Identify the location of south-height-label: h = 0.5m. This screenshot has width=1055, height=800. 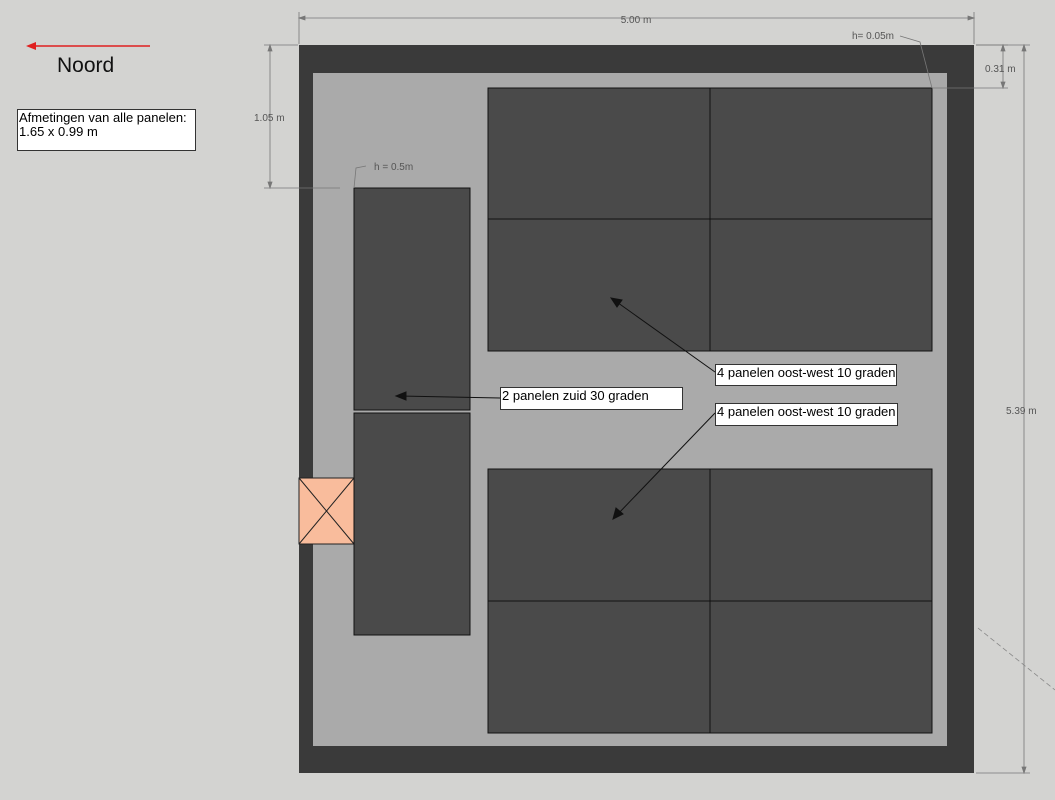
(393, 167).